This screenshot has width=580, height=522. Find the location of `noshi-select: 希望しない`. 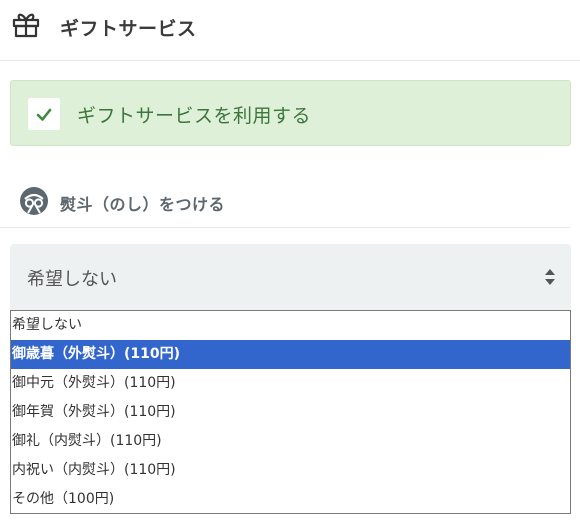

noshi-select: 希望しない is located at coordinates (290, 277).